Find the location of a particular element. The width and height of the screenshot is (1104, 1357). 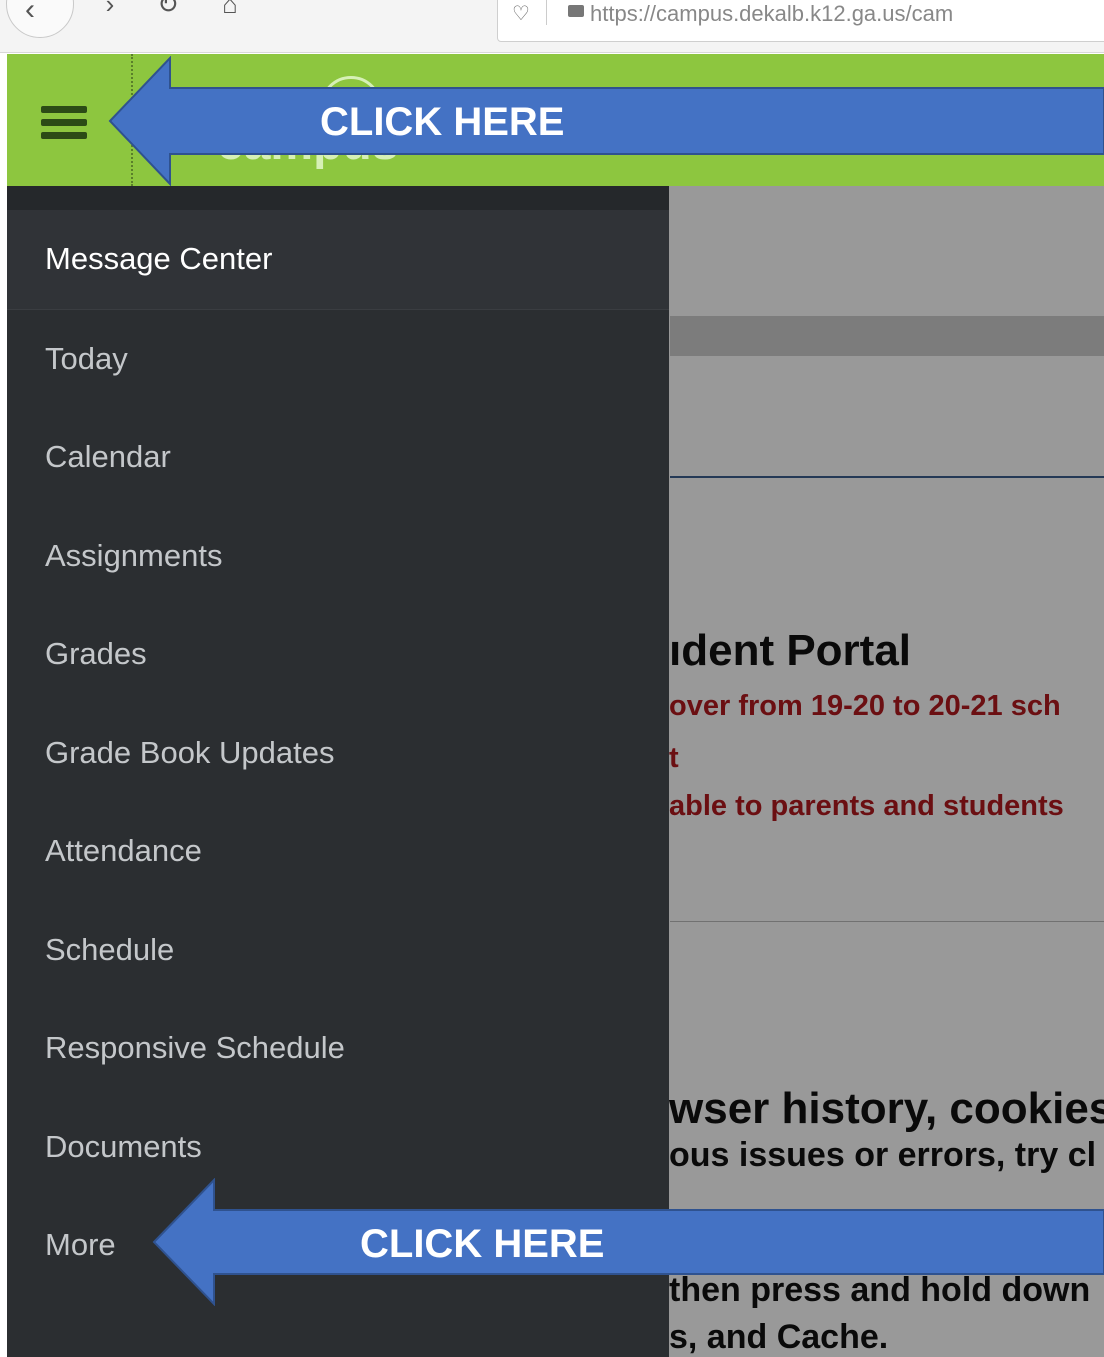

home-icon: ⌂ is located at coordinates (230, 11).